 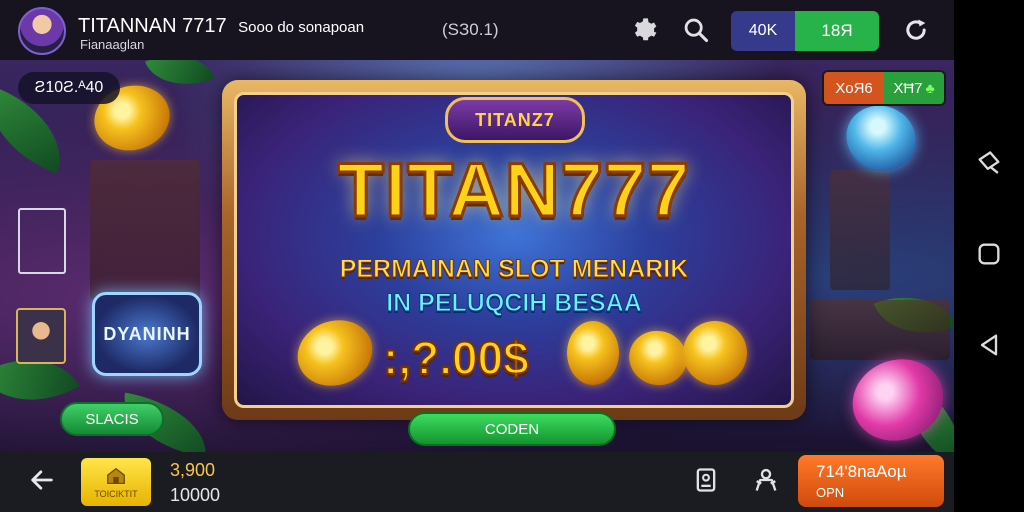 I want to click on bottom-bar: TOICIKTIT 3,900 10000 714'8naAoµ OPN, so click(x=477, y=482).